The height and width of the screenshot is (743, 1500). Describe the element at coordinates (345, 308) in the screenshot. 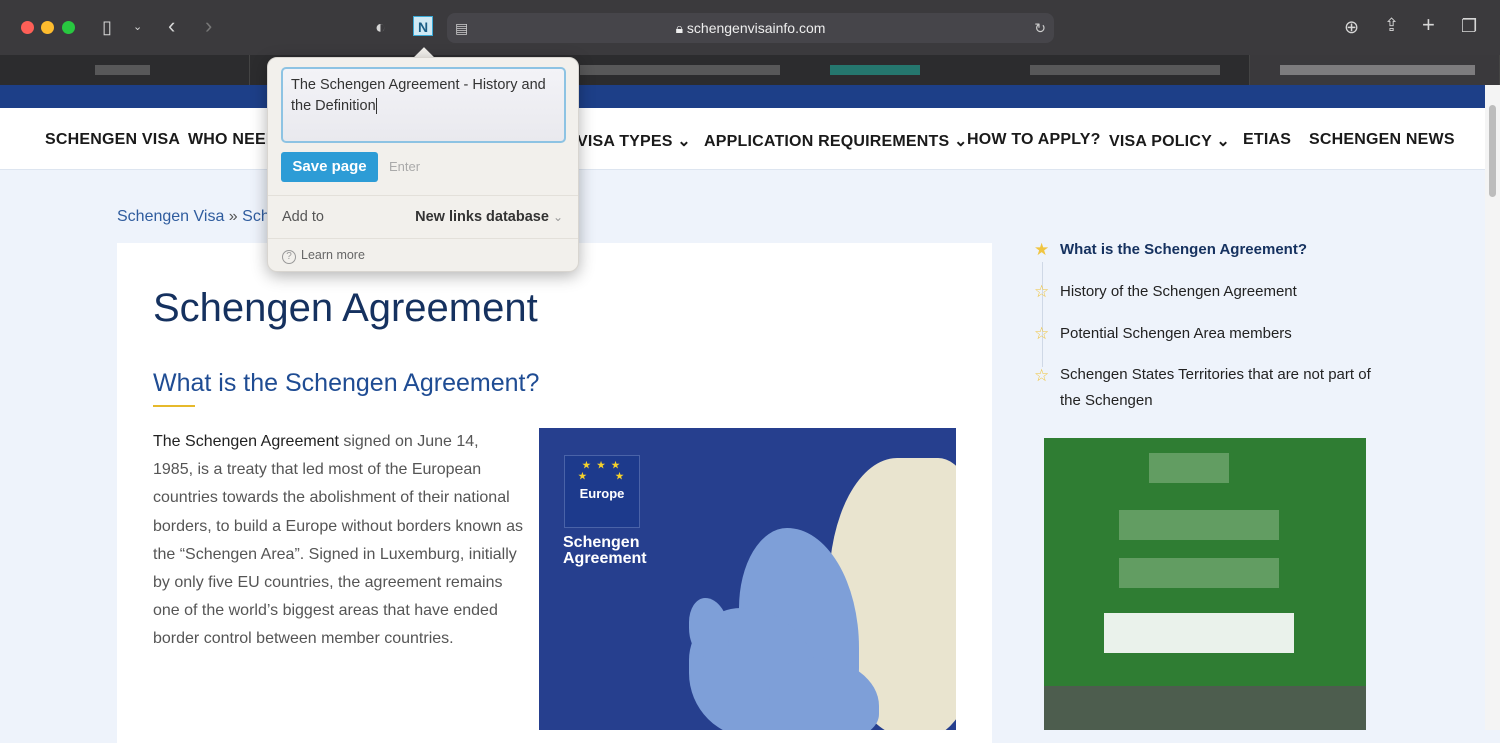

I see `page-title: Schengen Agreement` at that location.